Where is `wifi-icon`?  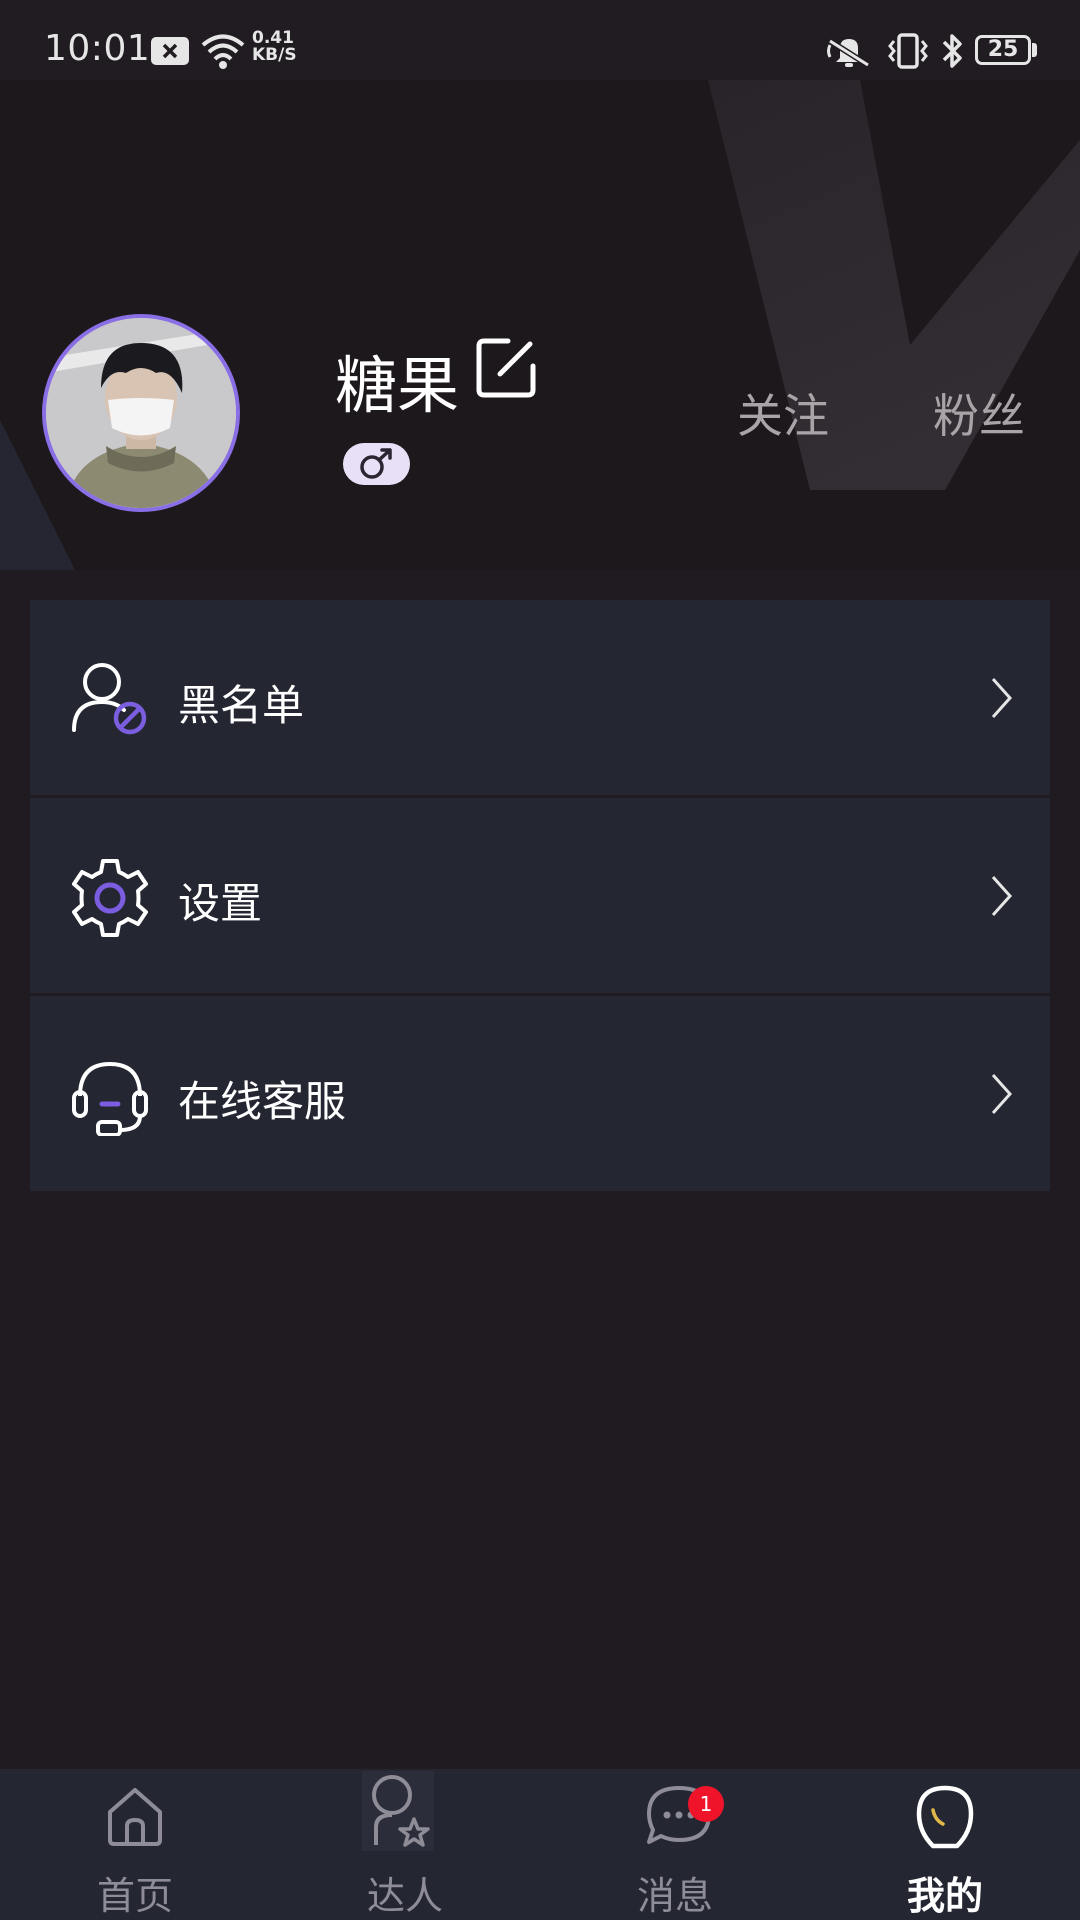
wifi-icon is located at coordinates (223, 51).